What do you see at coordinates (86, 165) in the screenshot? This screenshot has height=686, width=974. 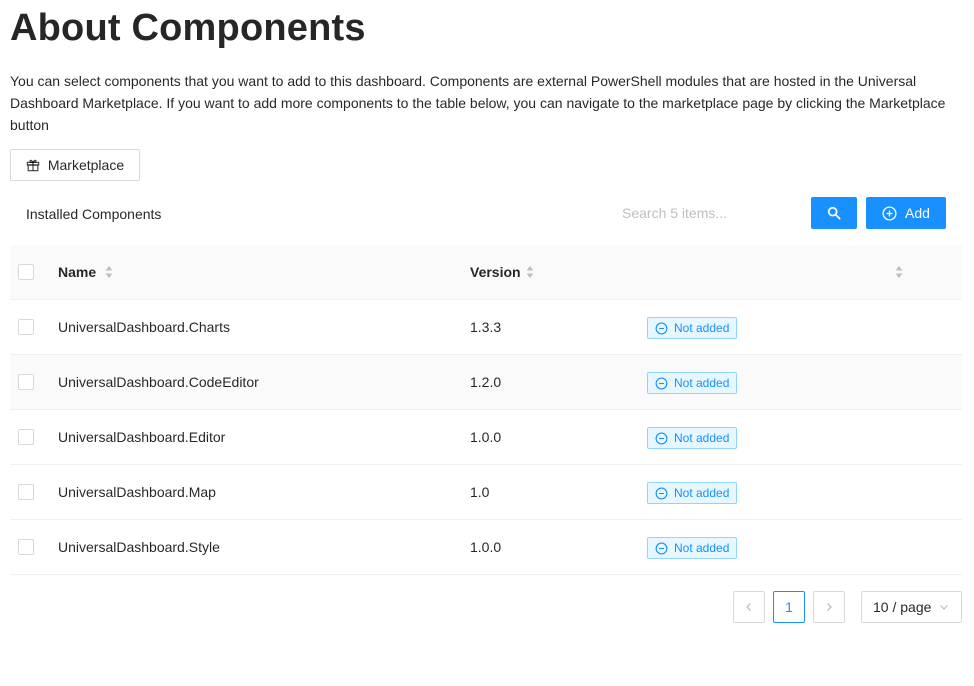 I see `marketplace-button-label: Marketplace` at bounding box center [86, 165].